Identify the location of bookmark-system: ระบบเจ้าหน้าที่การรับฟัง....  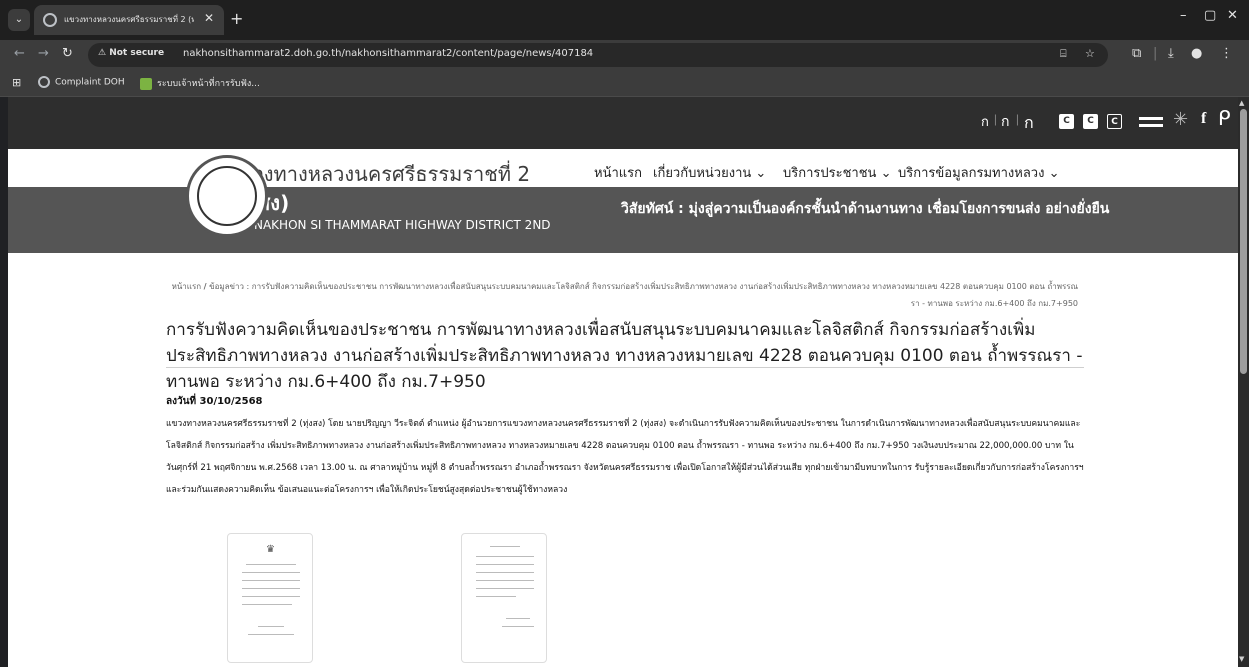
(200, 83).